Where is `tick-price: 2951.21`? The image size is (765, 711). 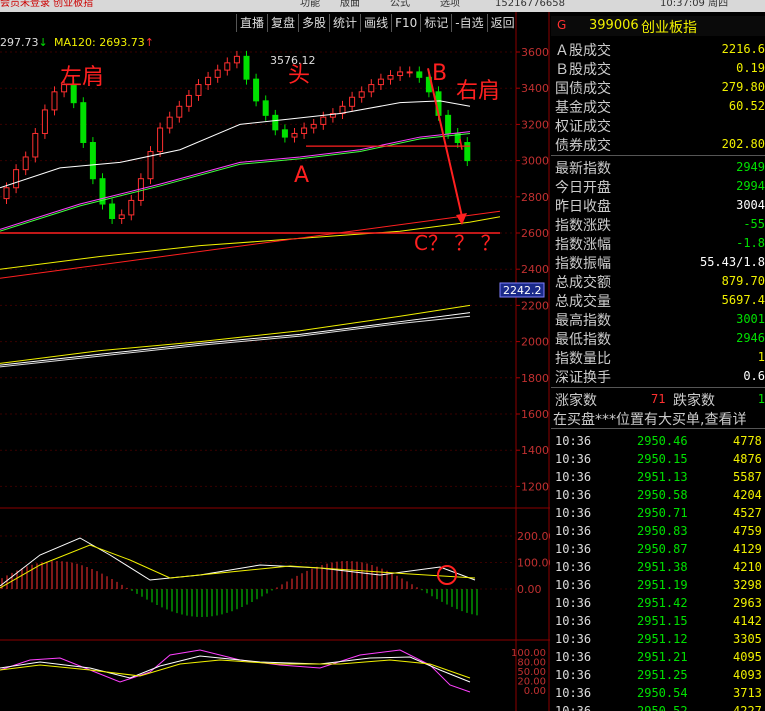 tick-price: 2951.21 is located at coordinates (662, 657).